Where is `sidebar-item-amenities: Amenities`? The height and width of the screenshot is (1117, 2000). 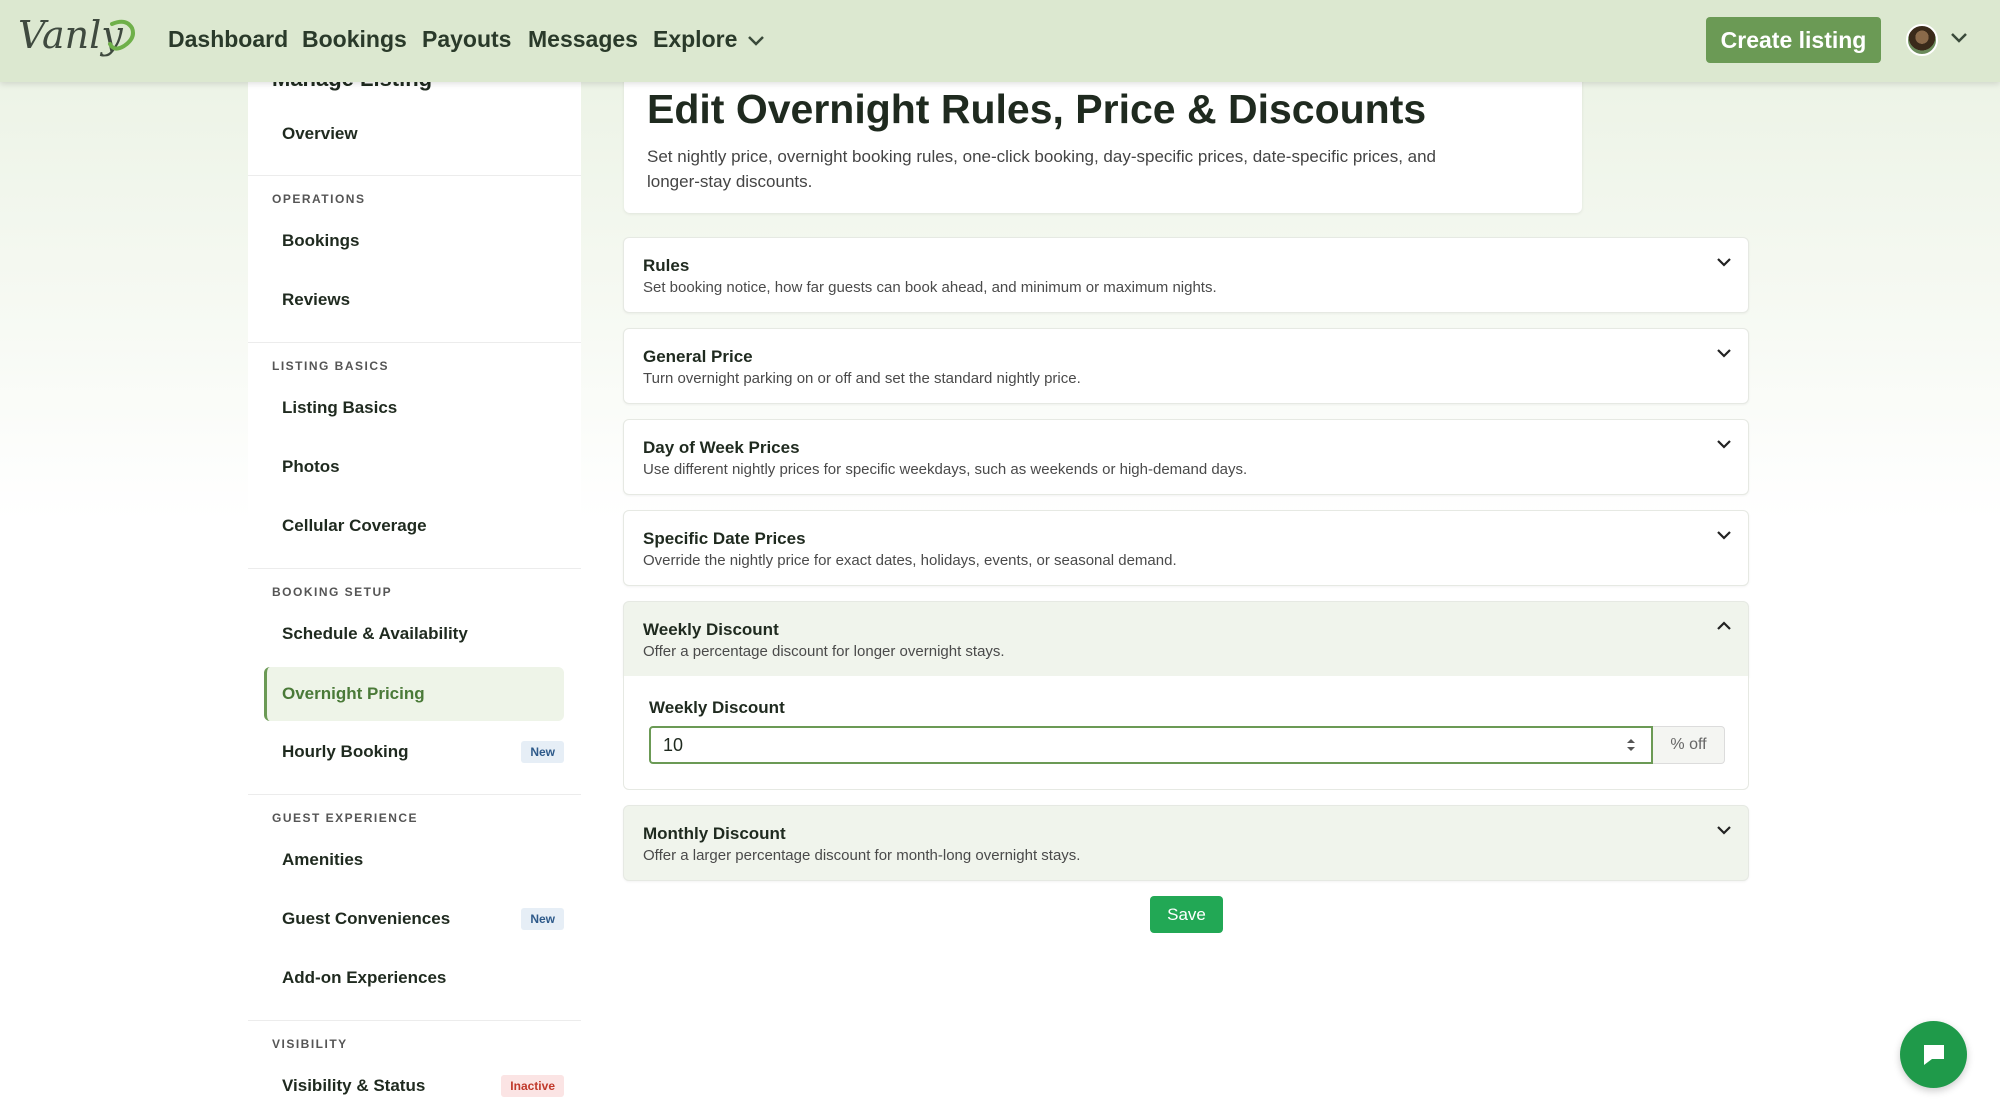
sidebar-item-amenities: Amenities is located at coordinates (414, 860).